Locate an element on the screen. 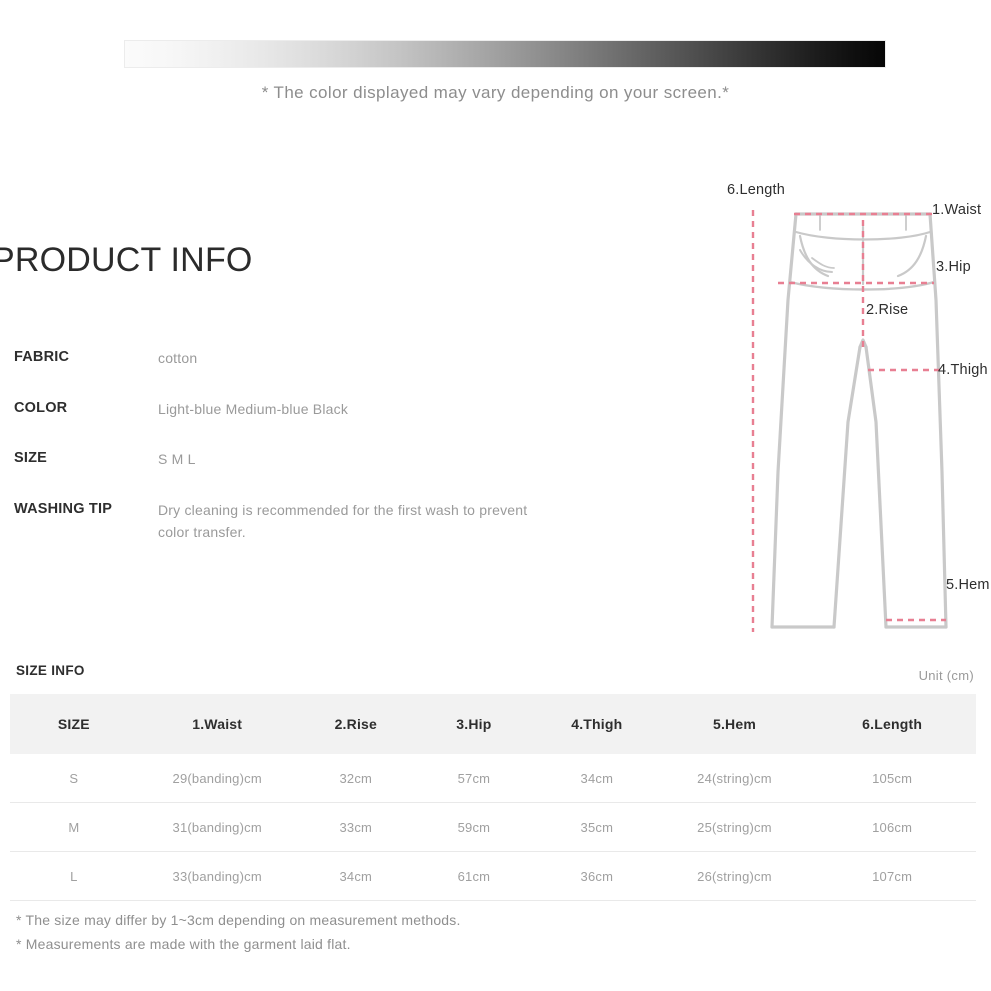 This screenshot has width=991, height=991. header-hip: 3.Hip is located at coordinates (473, 724).